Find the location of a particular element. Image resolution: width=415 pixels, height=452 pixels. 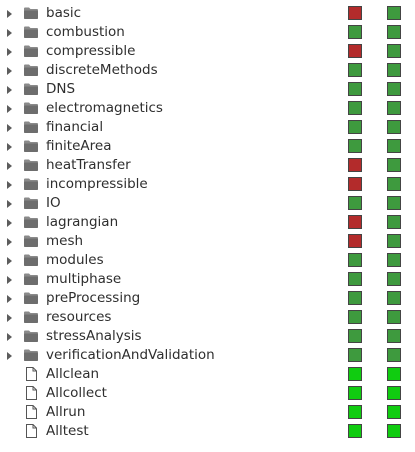

tree-item-label: combustion is located at coordinates (85, 32).